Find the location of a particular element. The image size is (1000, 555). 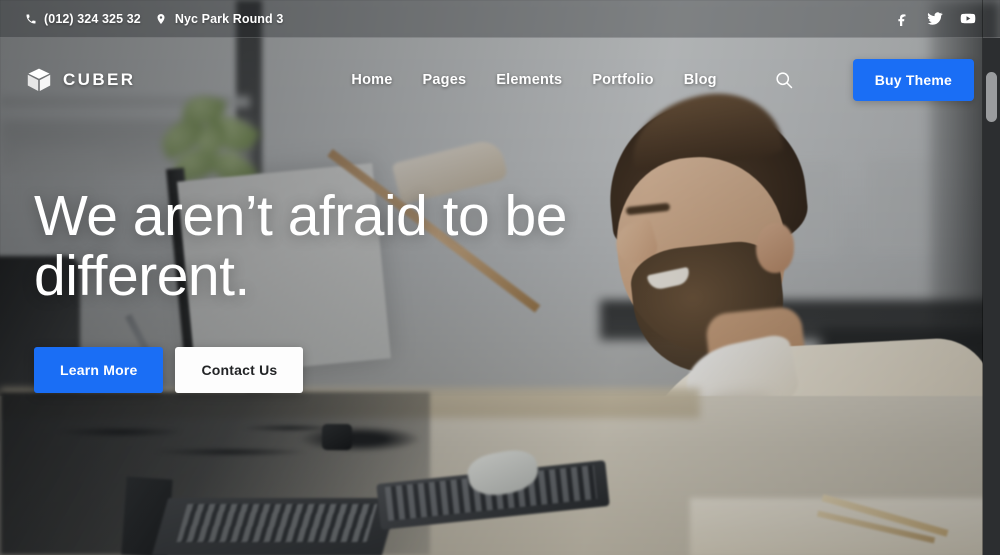

phone-number: (012) 324 325 32 is located at coordinates (92, 18).